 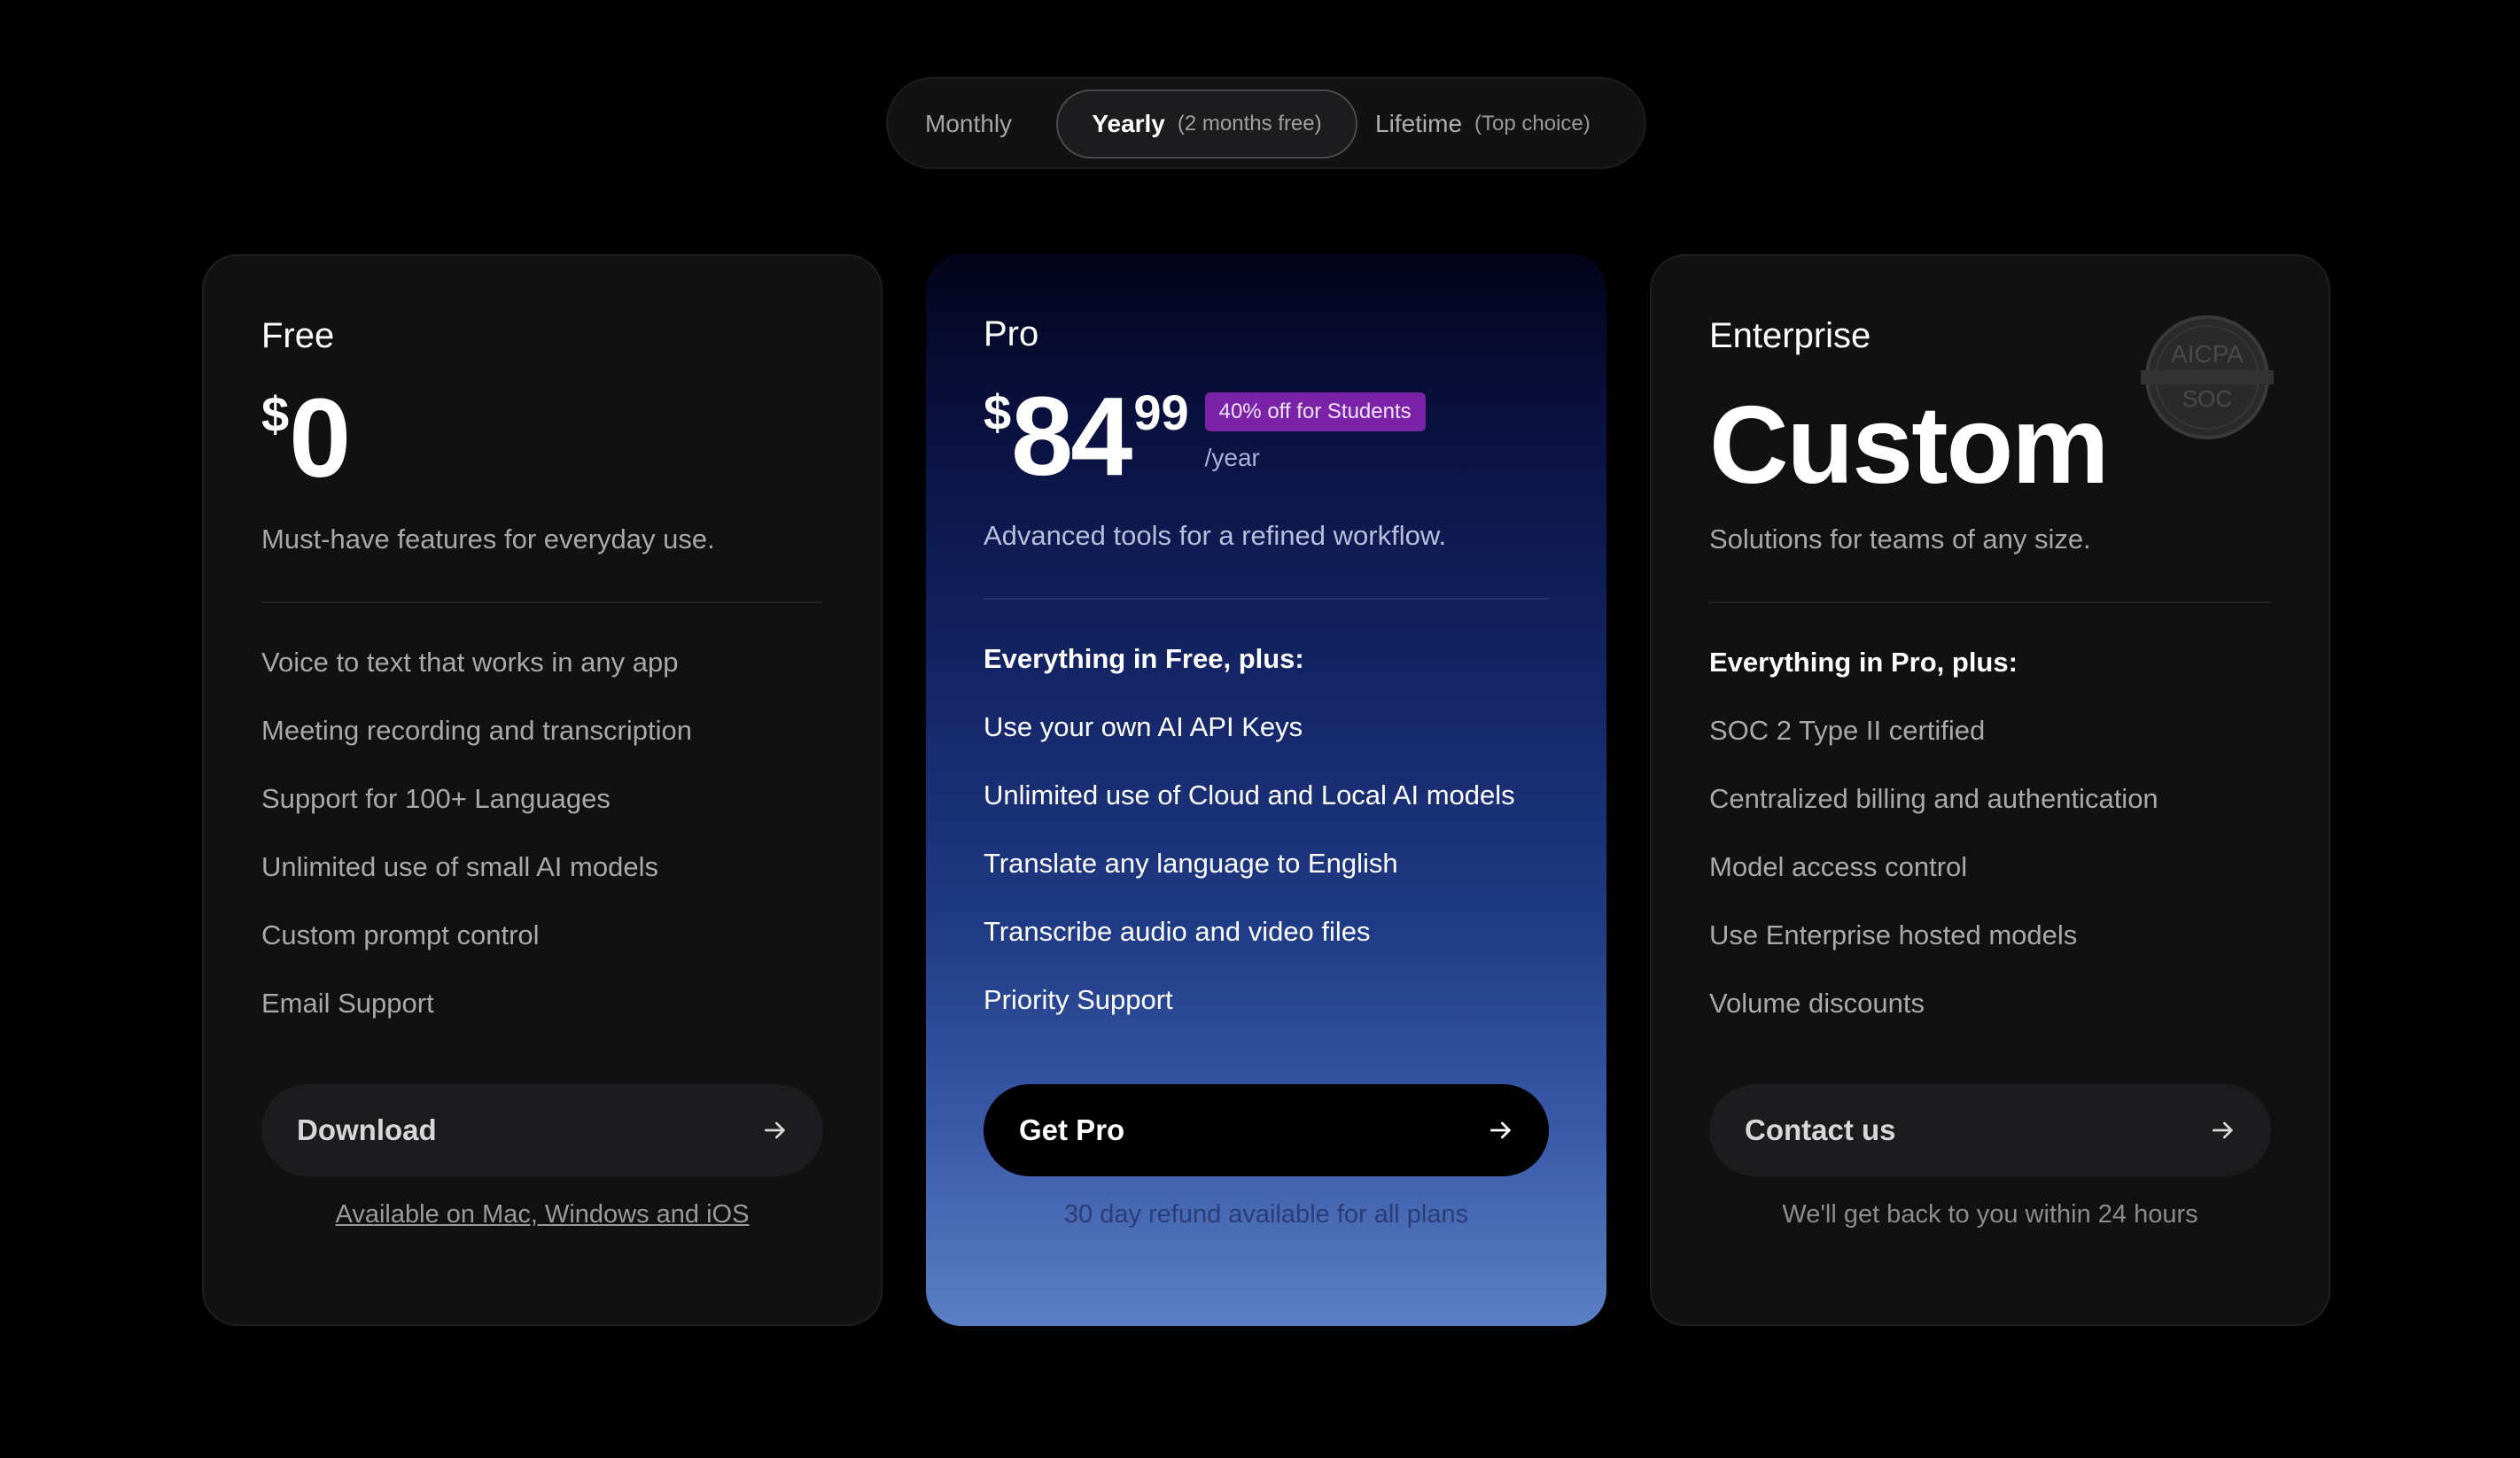 What do you see at coordinates (1820, 1129) in the screenshot?
I see `button-label: Contact us` at bounding box center [1820, 1129].